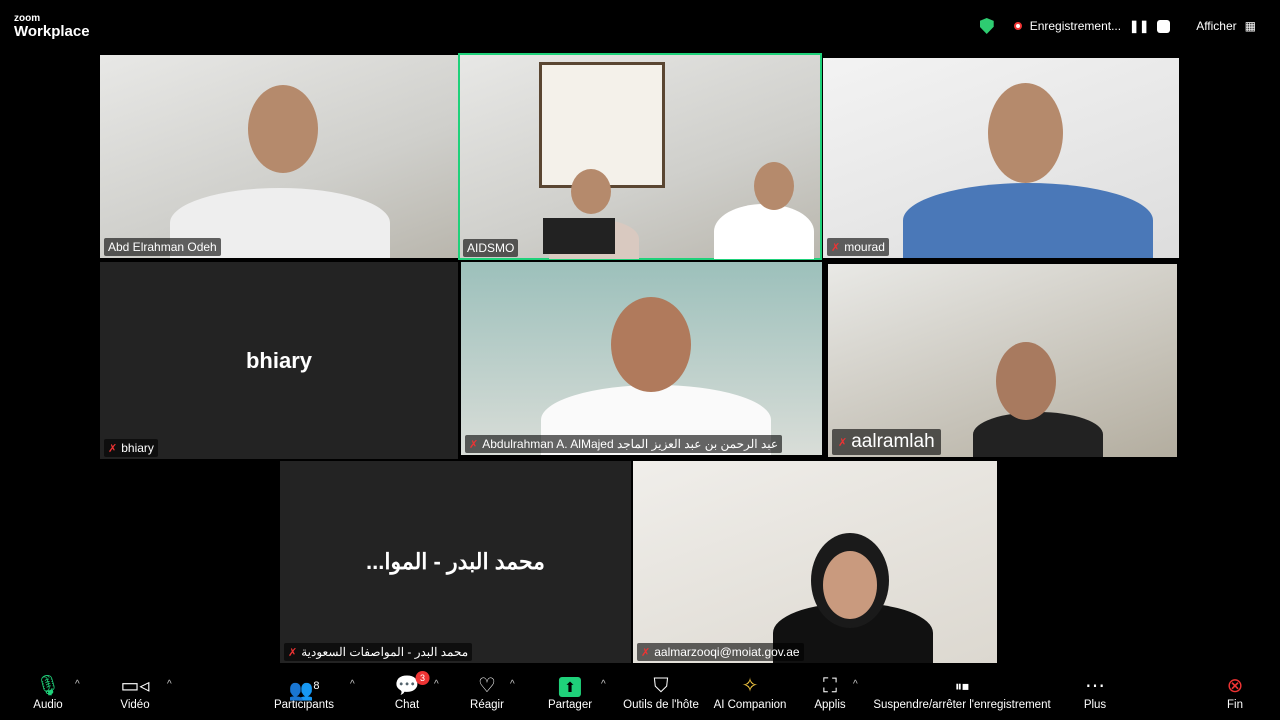 The image size is (1280, 720). I want to click on sparkle-icon: ✧, so click(750, 686).